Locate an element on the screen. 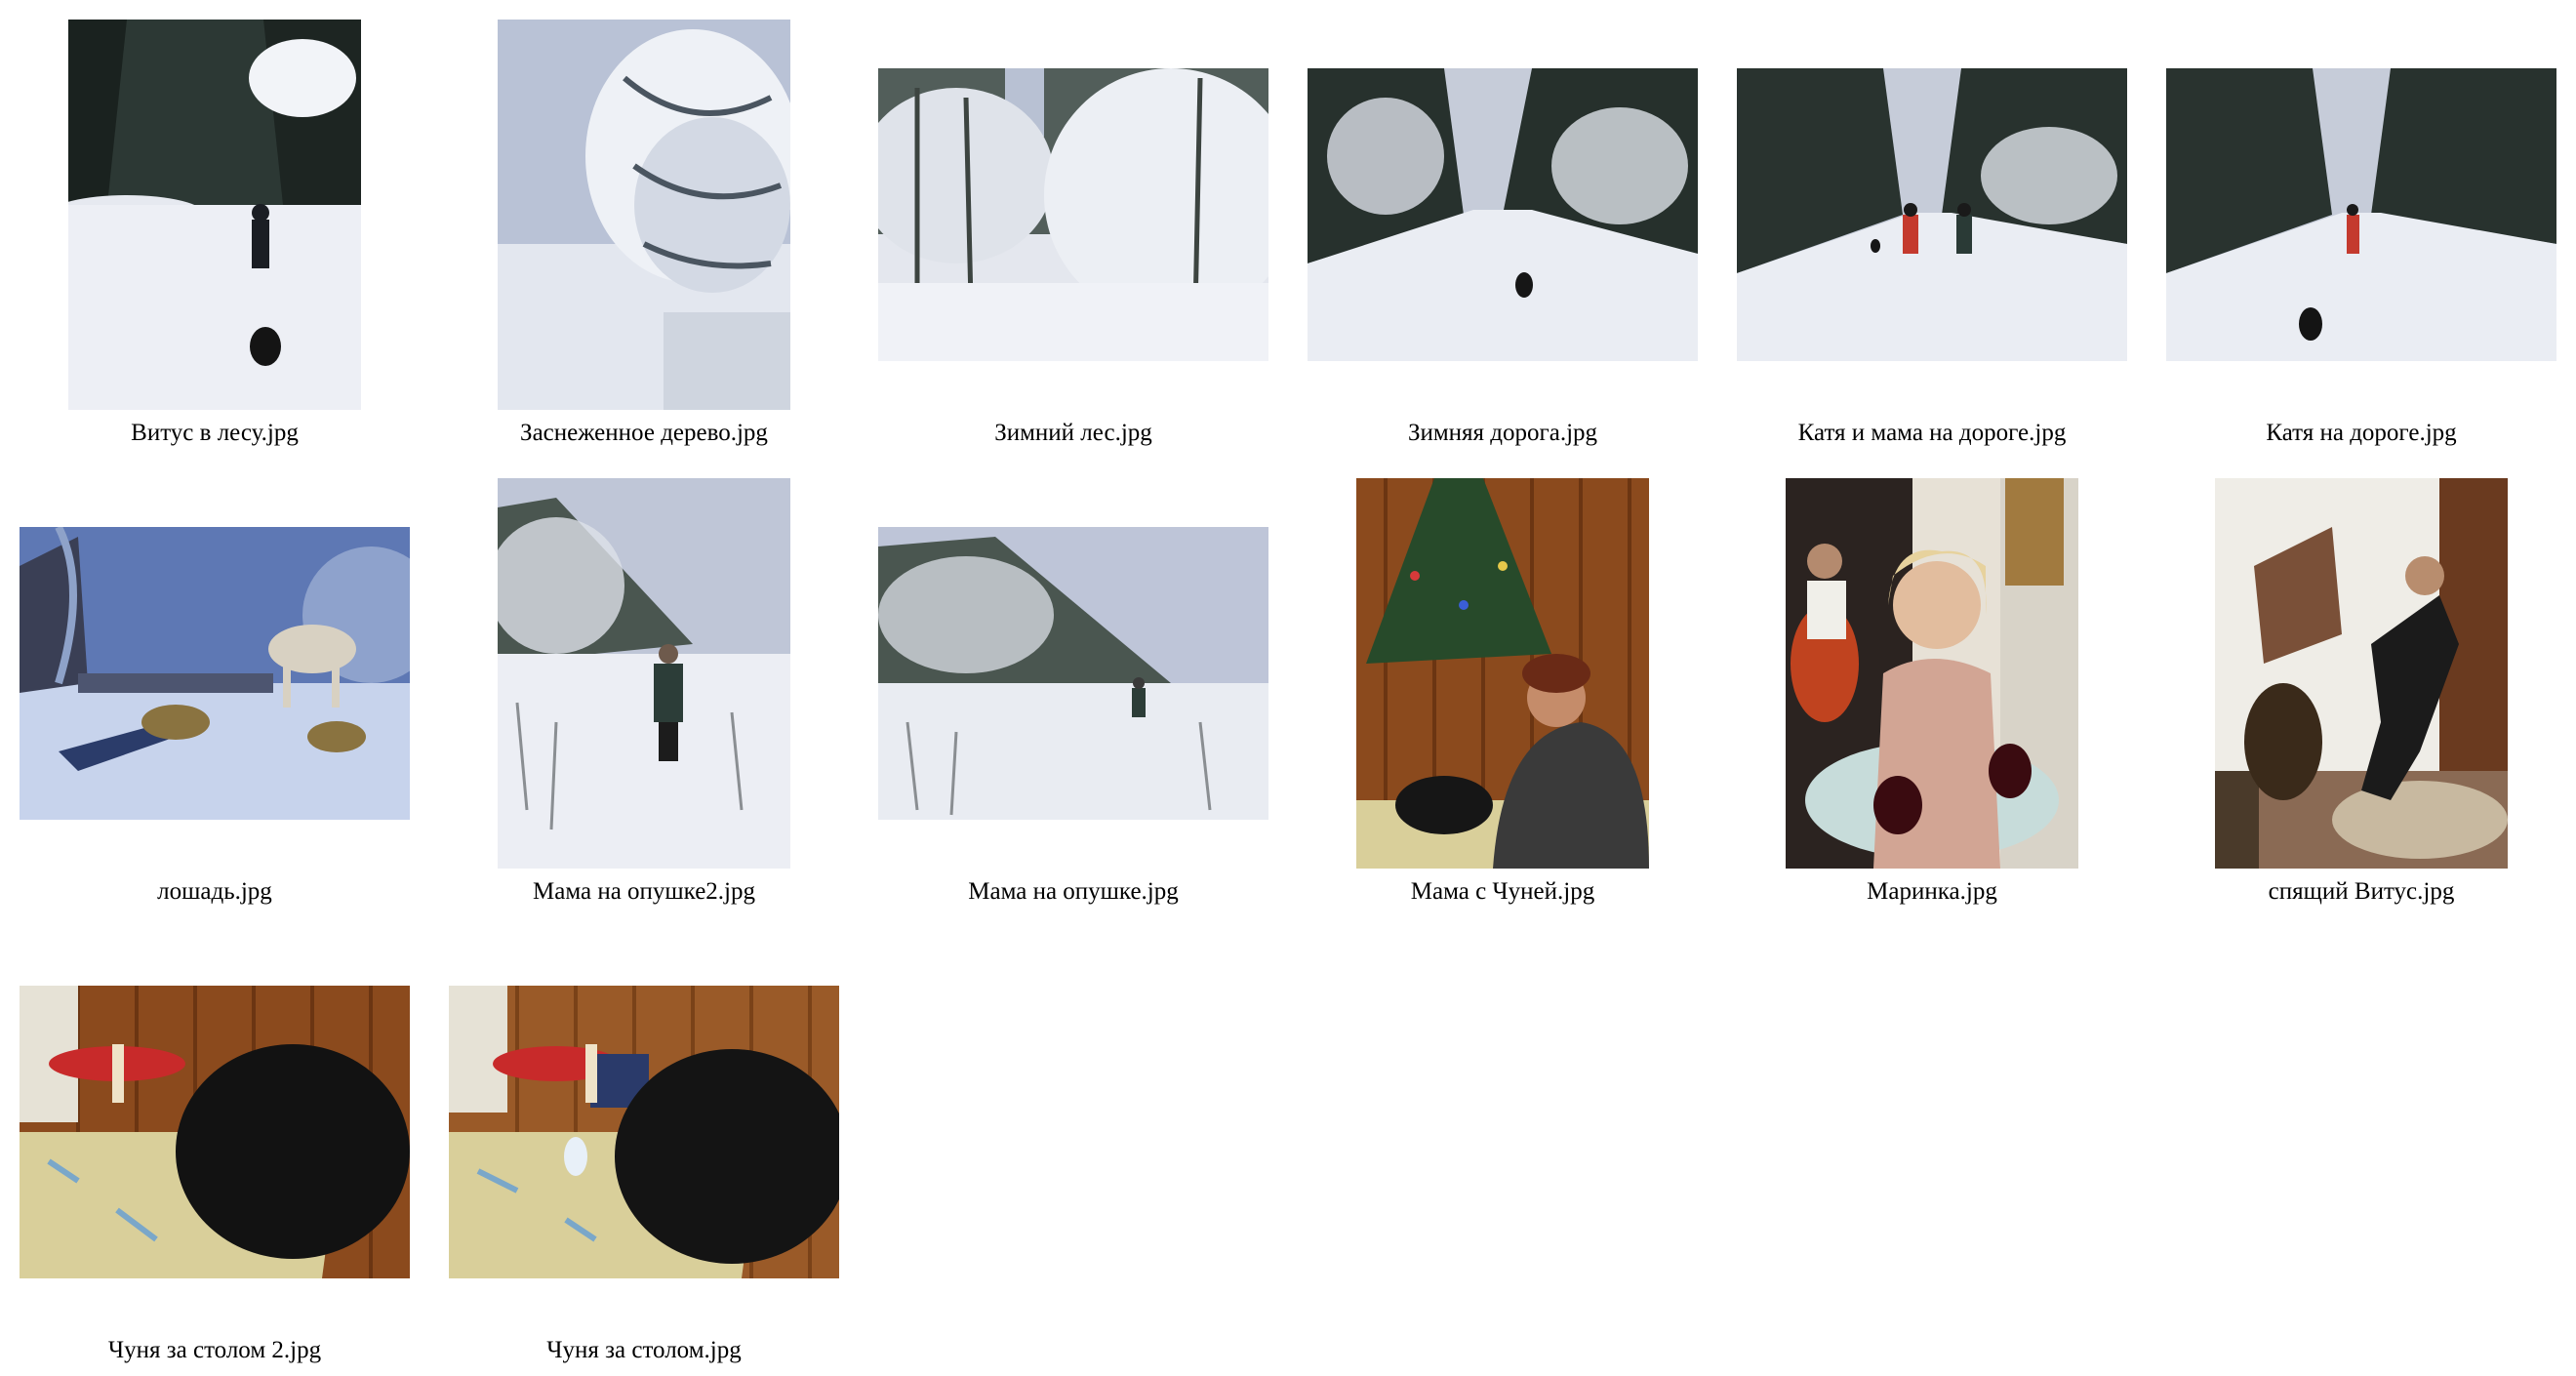 This screenshot has height=1376, width=2576. photo-caption: Маринка.jpg is located at coordinates (1932, 892).